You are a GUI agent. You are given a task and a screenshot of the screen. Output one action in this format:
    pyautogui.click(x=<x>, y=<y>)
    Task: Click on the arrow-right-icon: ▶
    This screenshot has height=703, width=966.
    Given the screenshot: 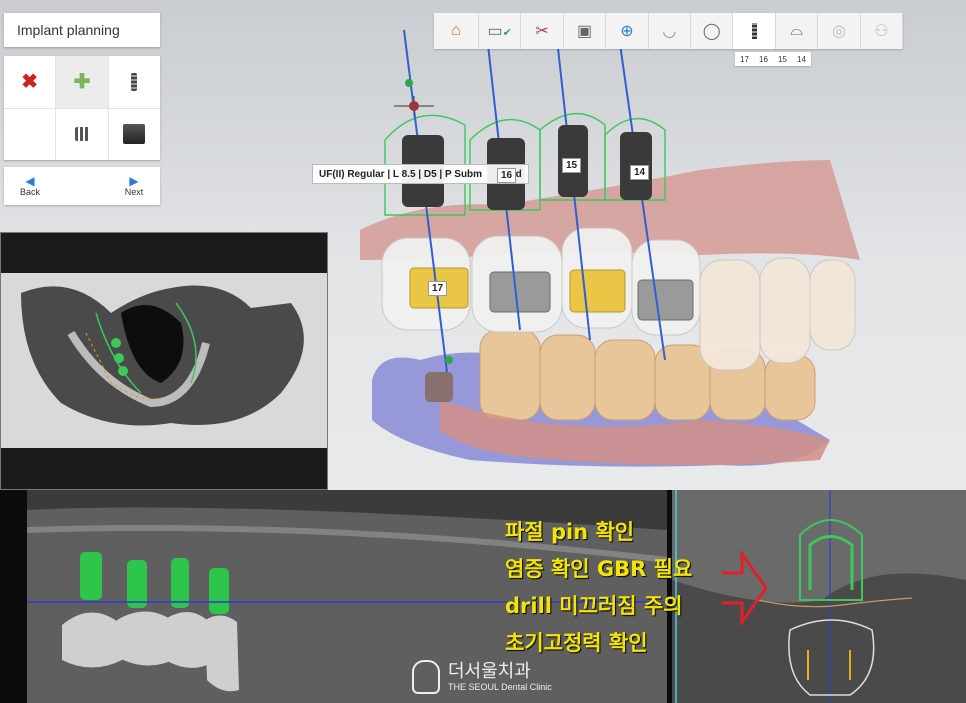 What is the action you would take?
    pyautogui.click(x=134, y=181)
    